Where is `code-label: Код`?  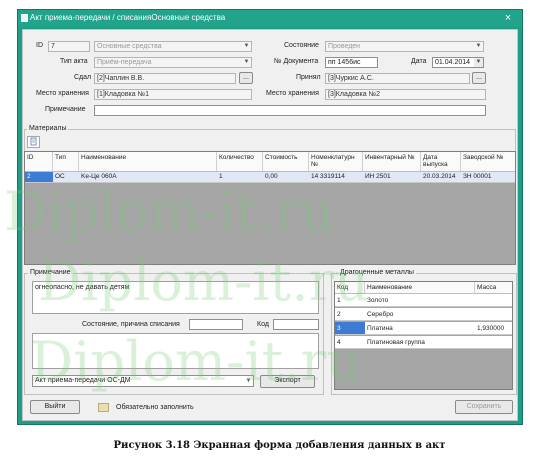 code-label: Код is located at coordinates (263, 324).